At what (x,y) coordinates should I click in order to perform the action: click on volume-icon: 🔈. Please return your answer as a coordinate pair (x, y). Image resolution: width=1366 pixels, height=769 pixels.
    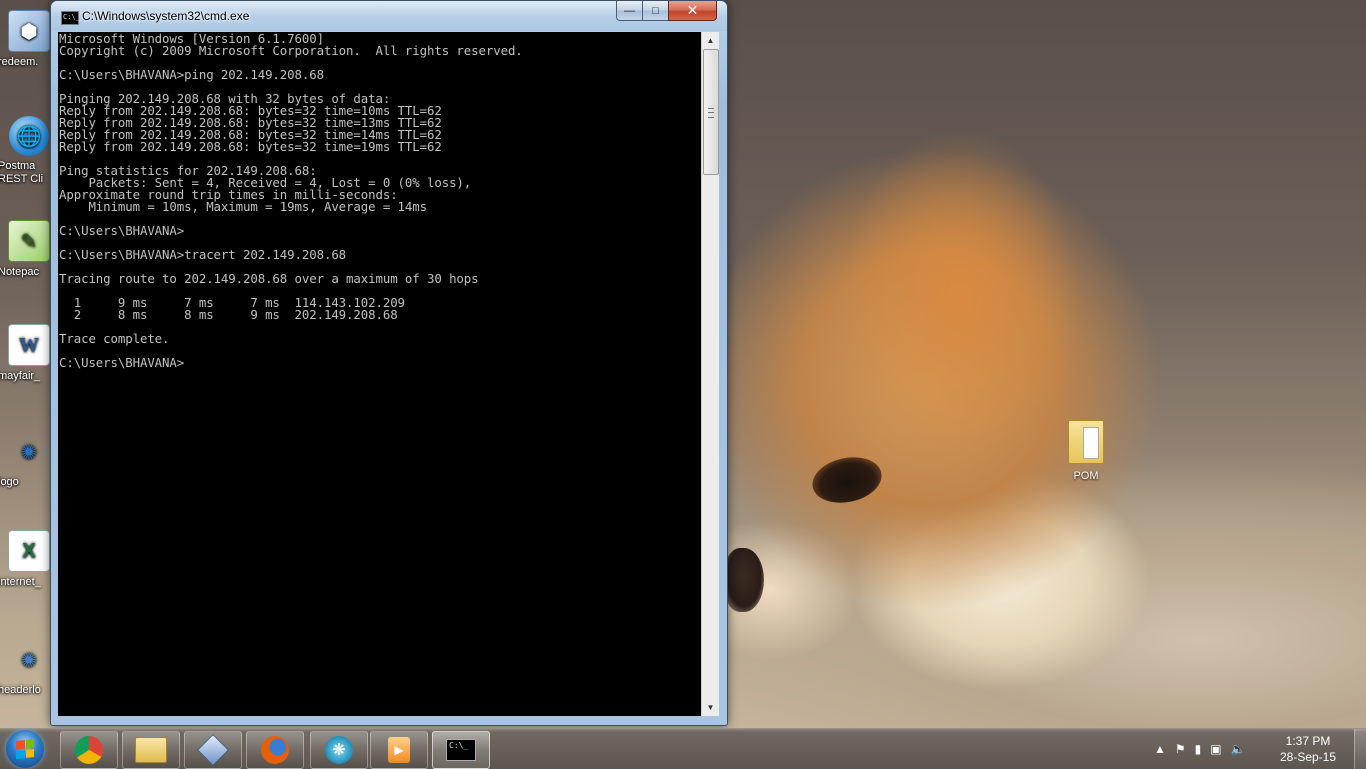
    Looking at the image, I should click on (1238, 749).